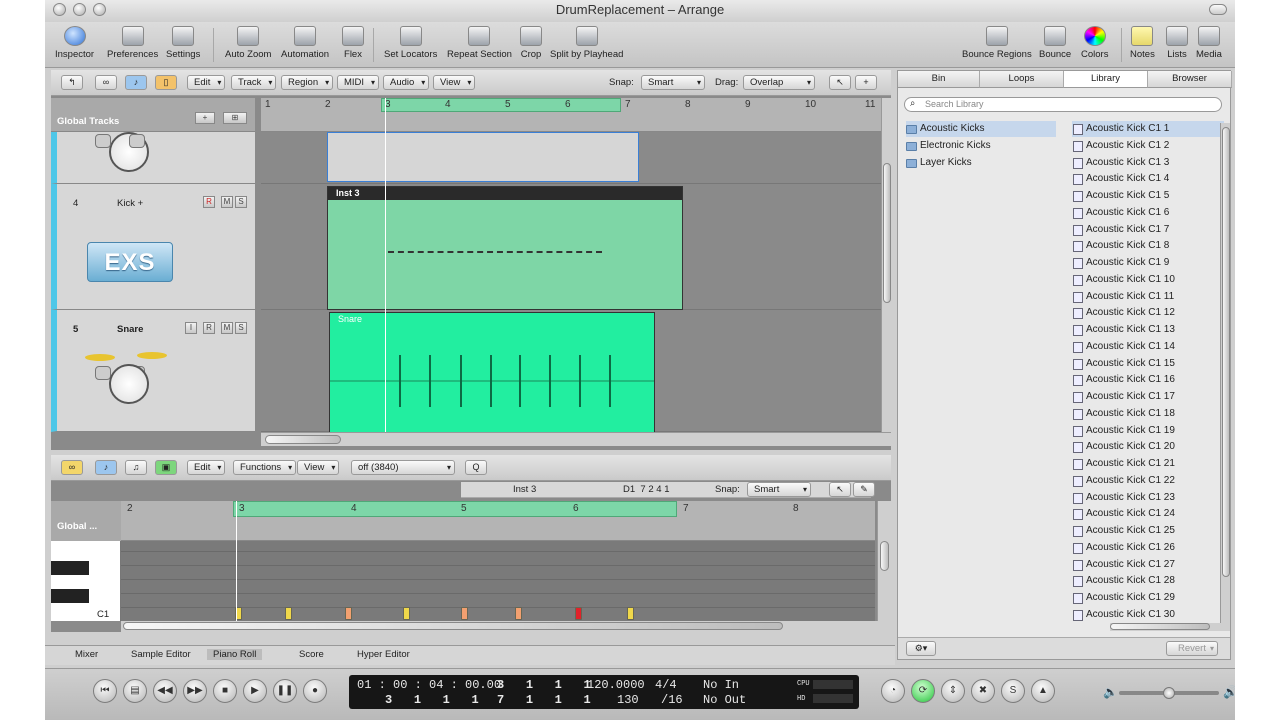  Describe the element at coordinates (153, 371) in the screenshot. I see `track-snare: 5 Snare I R M S` at that location.